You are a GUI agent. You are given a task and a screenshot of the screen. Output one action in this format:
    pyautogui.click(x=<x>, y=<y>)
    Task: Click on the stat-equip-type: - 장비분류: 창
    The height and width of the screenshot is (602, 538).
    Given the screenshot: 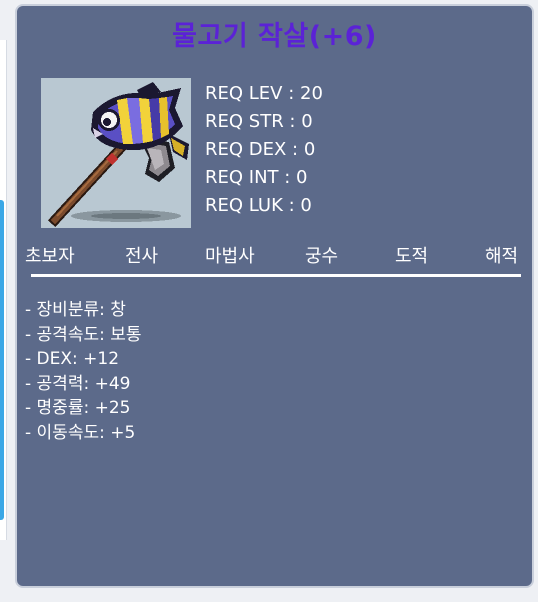 What is the action you would take?
    pyautogui.click(x=75, y=310)
    